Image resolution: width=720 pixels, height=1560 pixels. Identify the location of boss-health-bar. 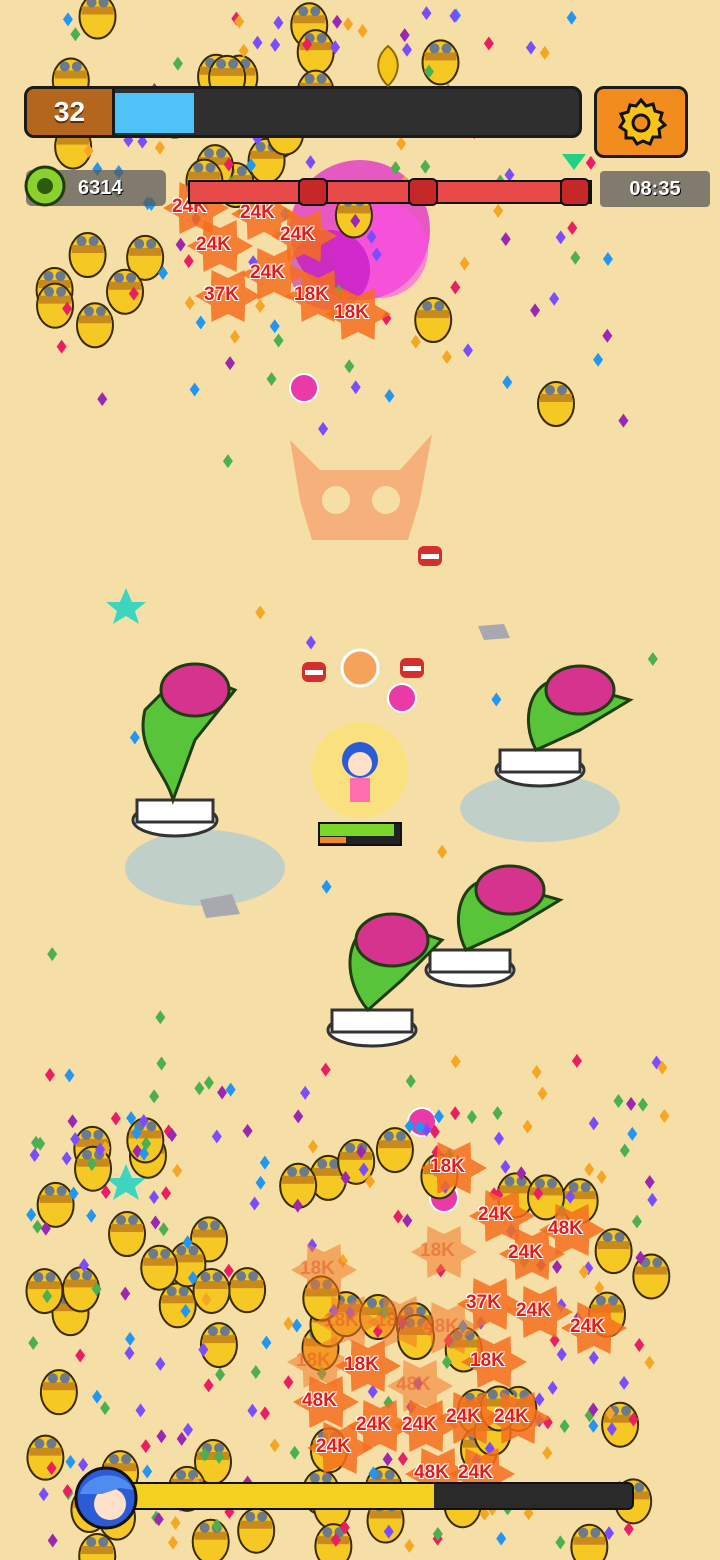
(390, 192).